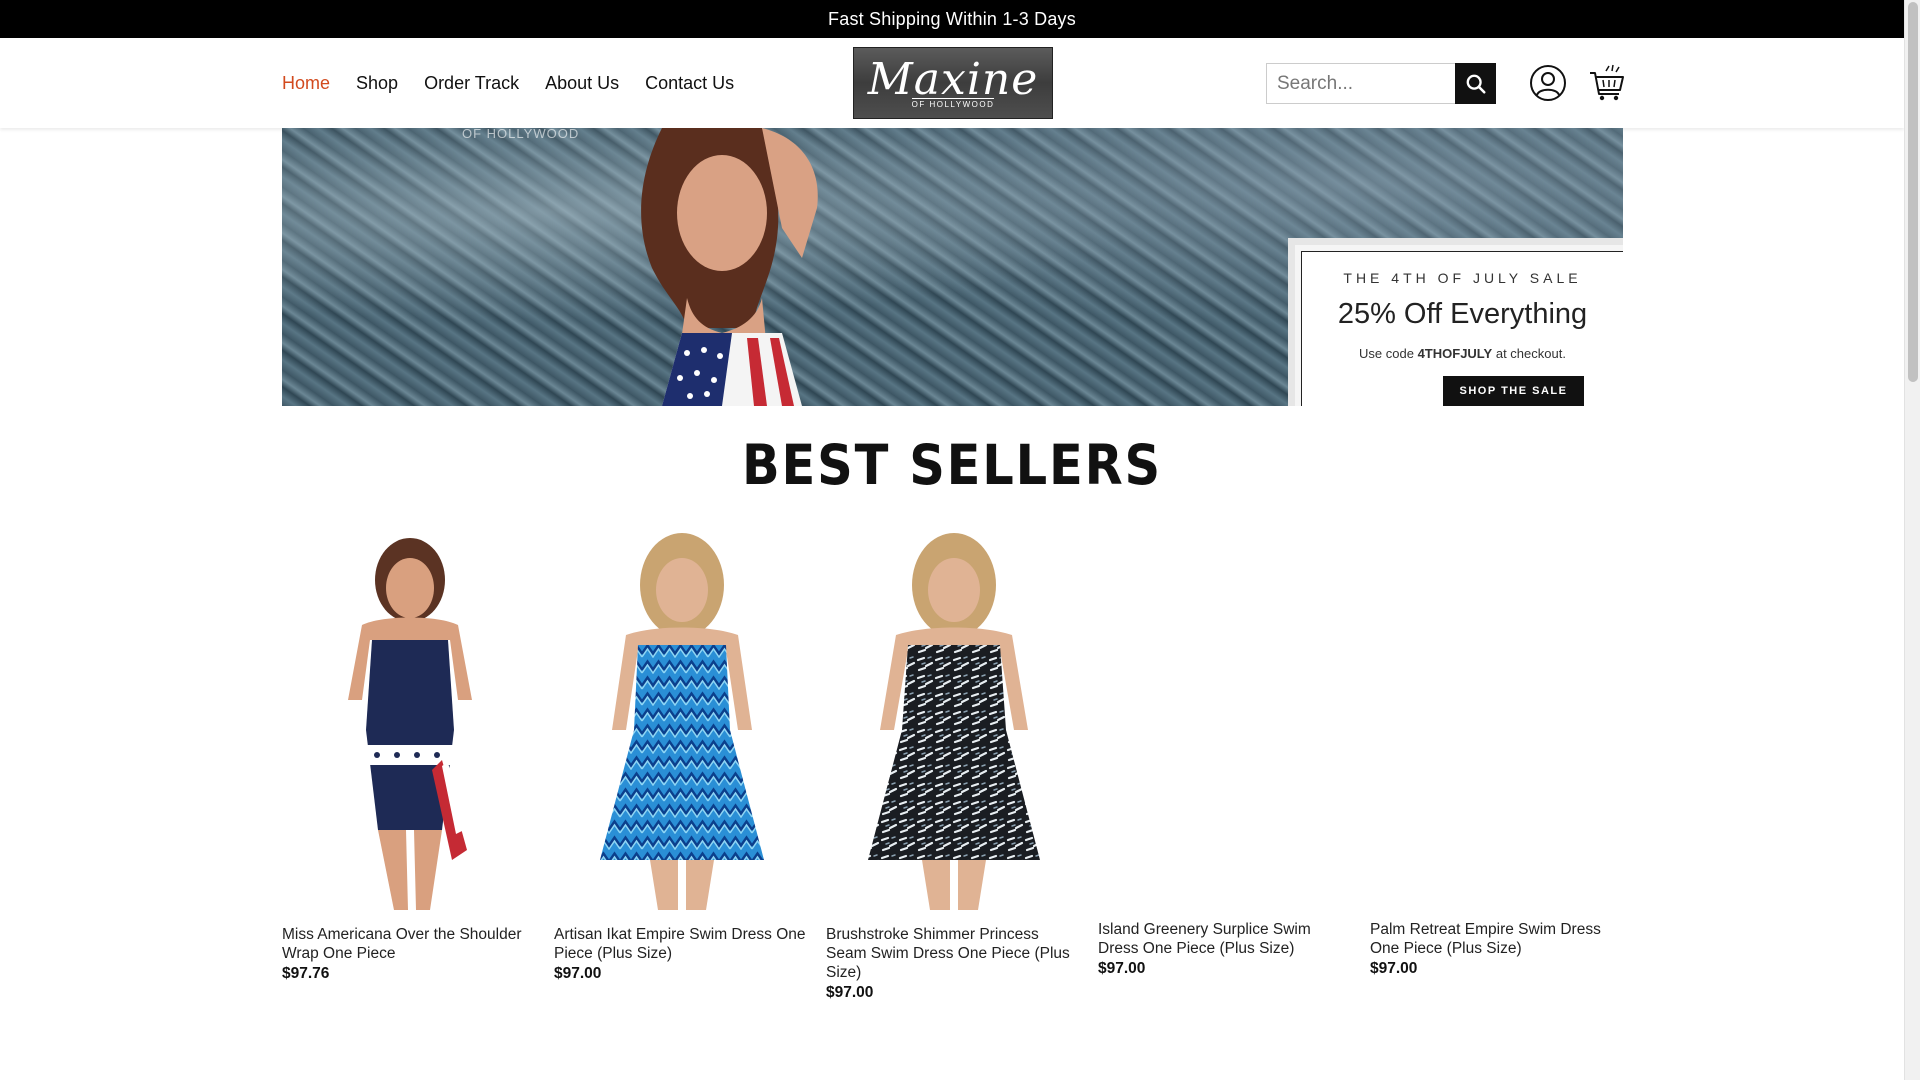 The height and width of the screenshot is (1080, 1920). What do you see at coordinates (306, 83) in the screenshot?
I see `nav-home: Home` at bounding box center [306, 83].